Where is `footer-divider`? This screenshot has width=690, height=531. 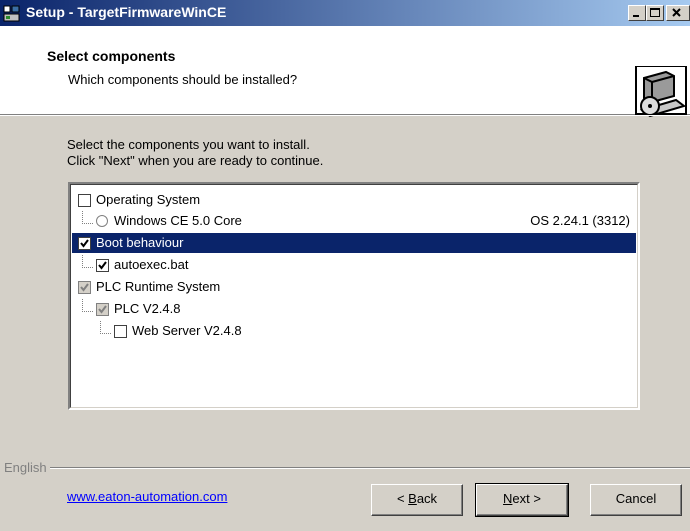
footer-divider is located at coordinates (349, 468).